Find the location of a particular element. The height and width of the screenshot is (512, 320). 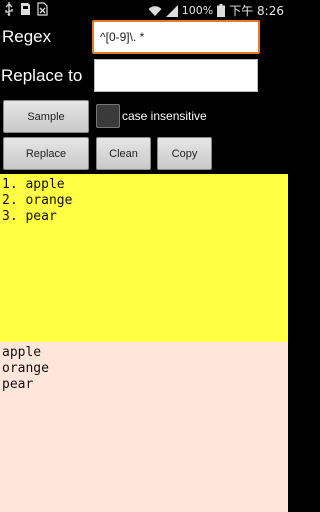

case-insensitive-label: case insensitive is located at coordinates (164, 116).